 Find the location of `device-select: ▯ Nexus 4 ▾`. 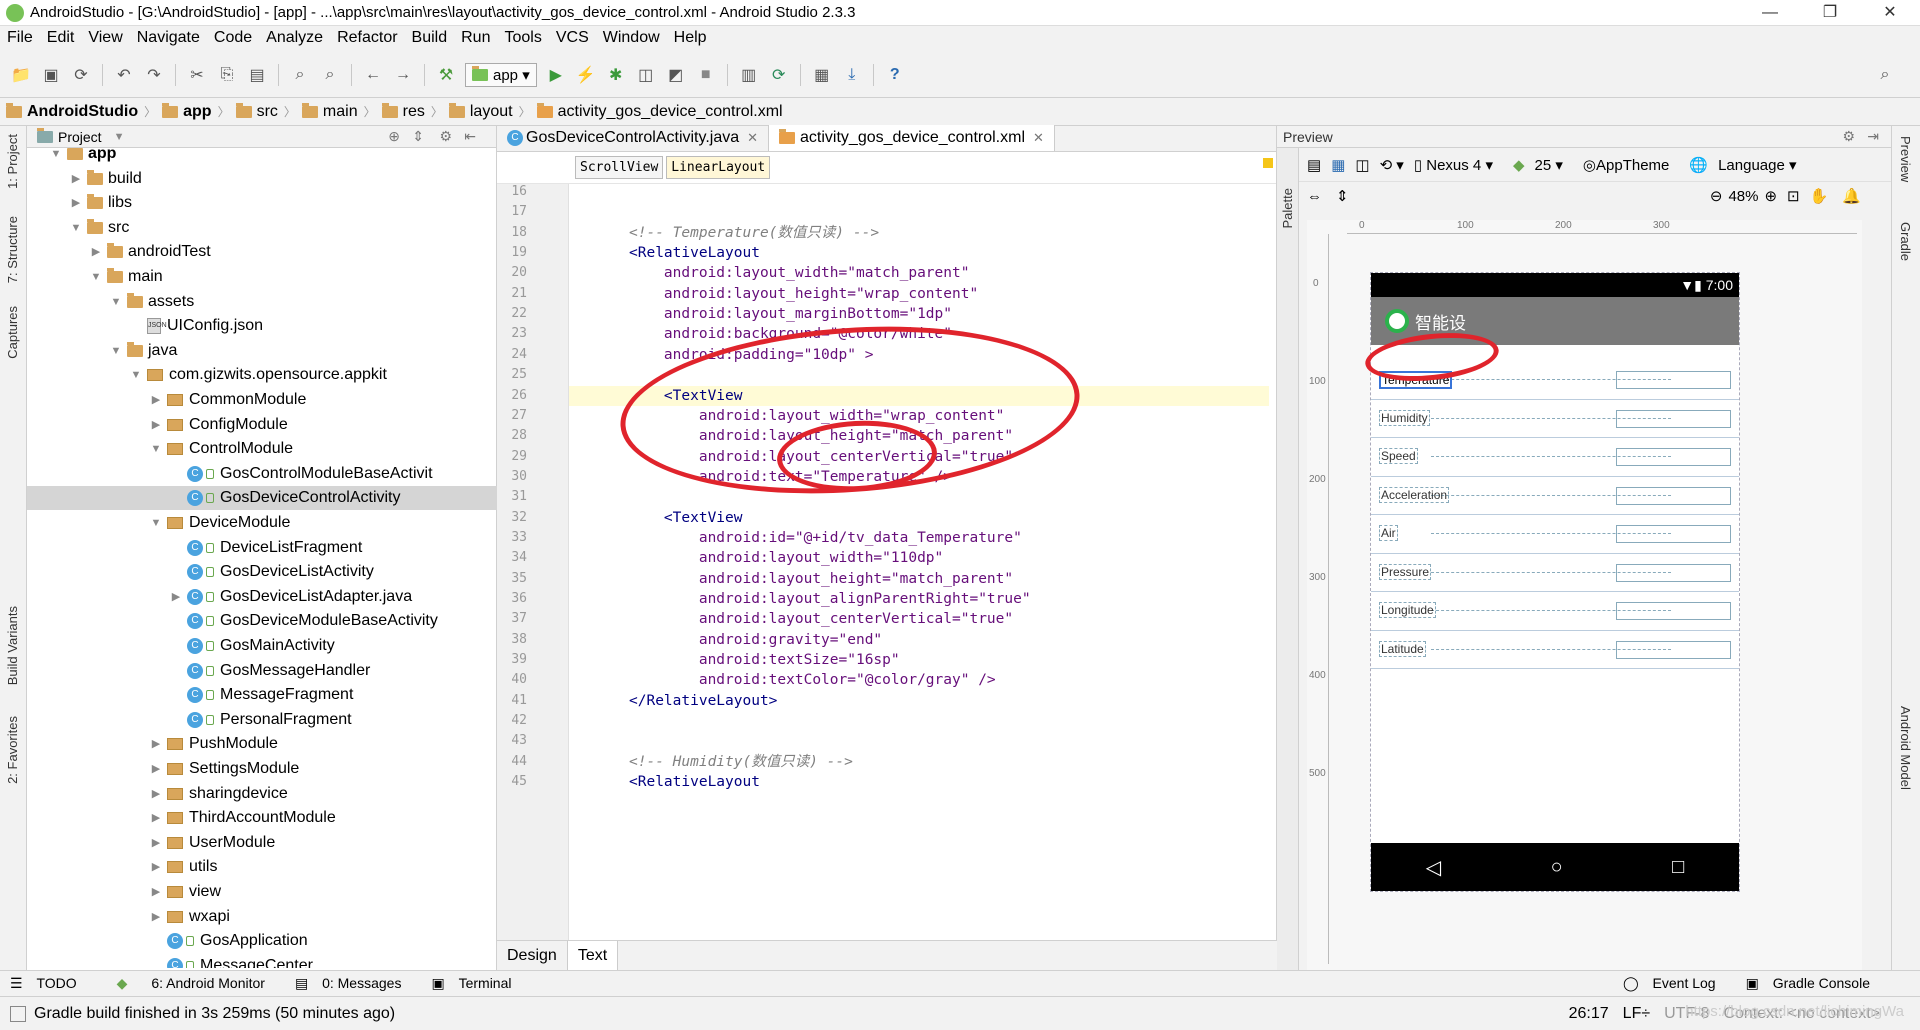

device-select: ▯ Nexus 4 ▾ is located at coordinates (1458, 165).